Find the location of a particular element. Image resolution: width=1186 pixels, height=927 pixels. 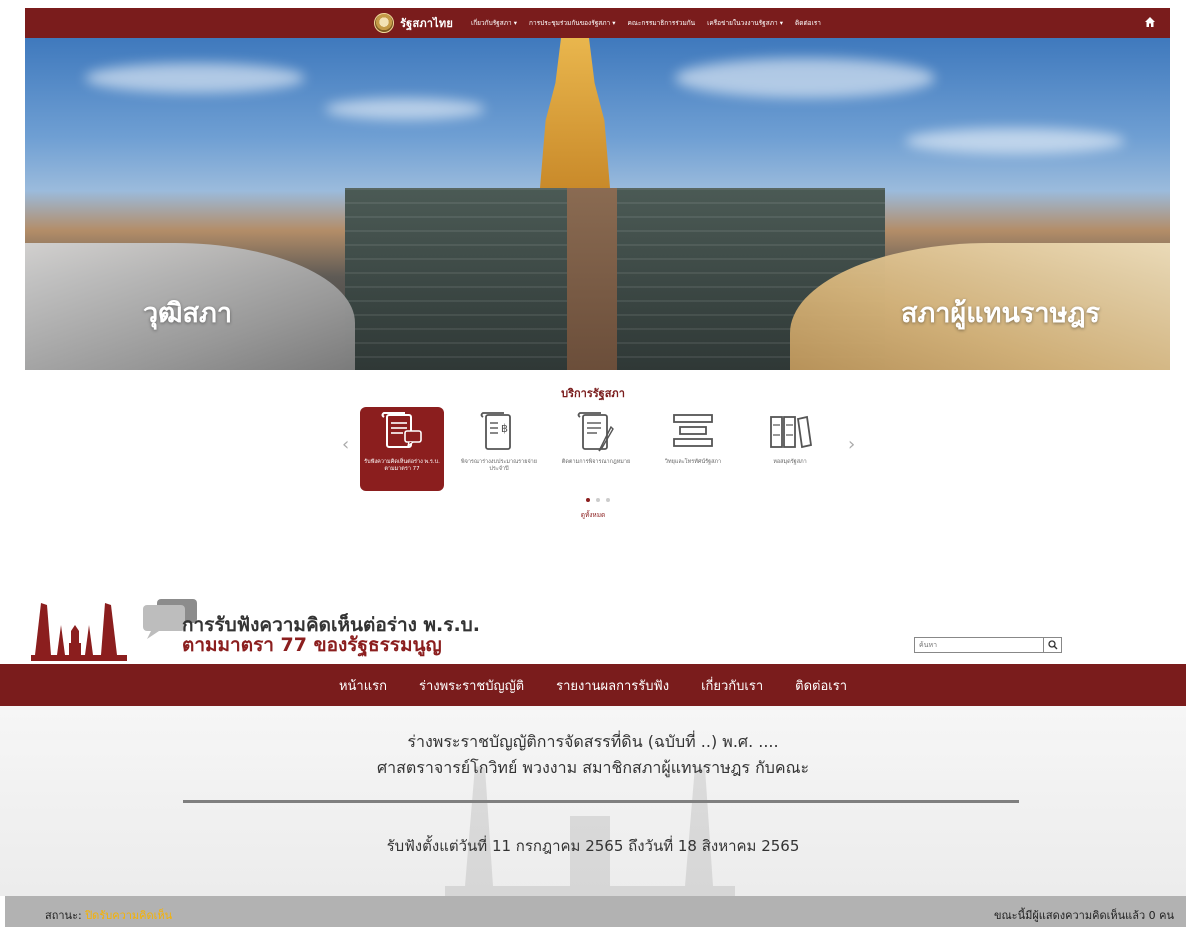

service-budget-review: ฿ พิจารณาร่างงบประมาณรายจ่ายประจำปี is located at coordinates (499, 449).